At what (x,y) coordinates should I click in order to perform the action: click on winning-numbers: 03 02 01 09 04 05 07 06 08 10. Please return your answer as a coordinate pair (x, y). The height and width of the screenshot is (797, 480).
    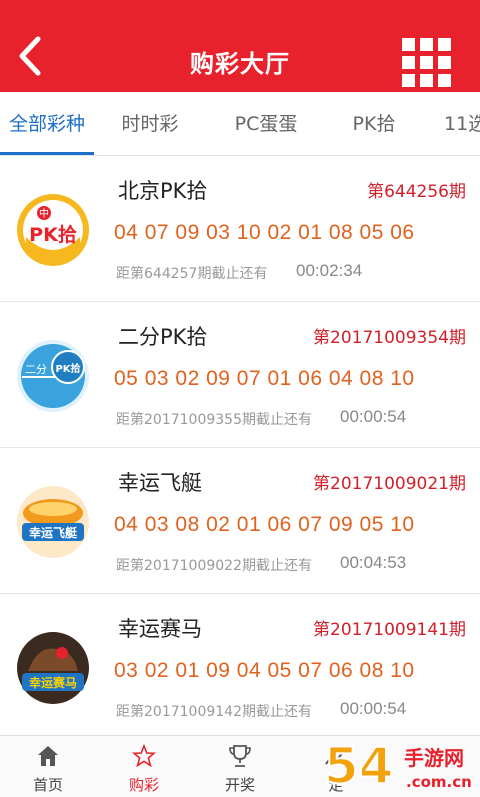
    Looking at the image, I should click on (264, 670).